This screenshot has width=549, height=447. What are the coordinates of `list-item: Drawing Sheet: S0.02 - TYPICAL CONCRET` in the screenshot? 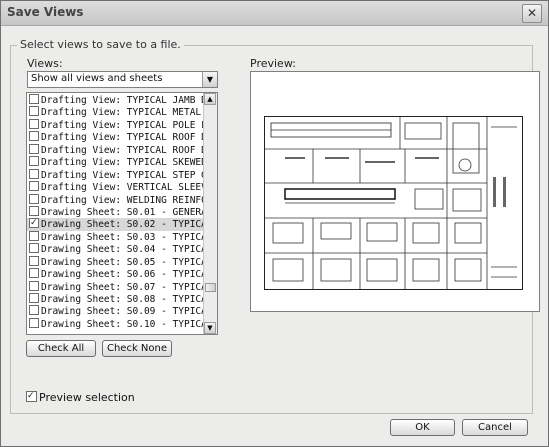 It's located at (115, 224).